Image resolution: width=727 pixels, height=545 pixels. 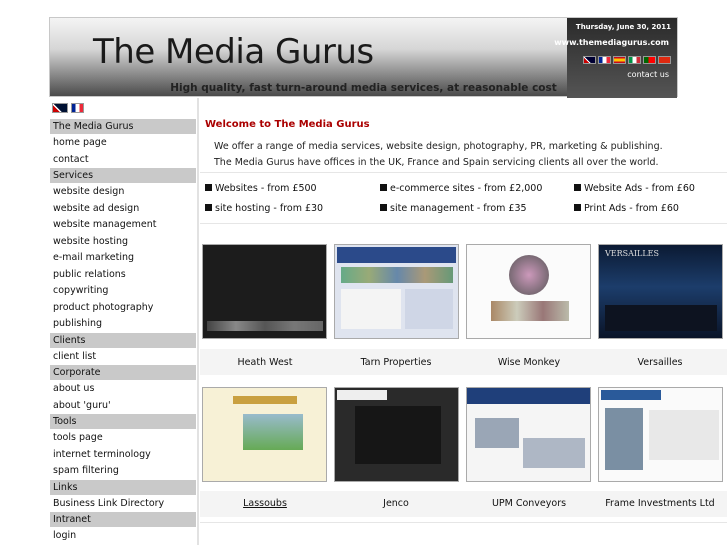 What do you see at coordinates (123, 241) in the screenshot?
I see `sidebar-link: website hosting` at bounding box center [123, 241].